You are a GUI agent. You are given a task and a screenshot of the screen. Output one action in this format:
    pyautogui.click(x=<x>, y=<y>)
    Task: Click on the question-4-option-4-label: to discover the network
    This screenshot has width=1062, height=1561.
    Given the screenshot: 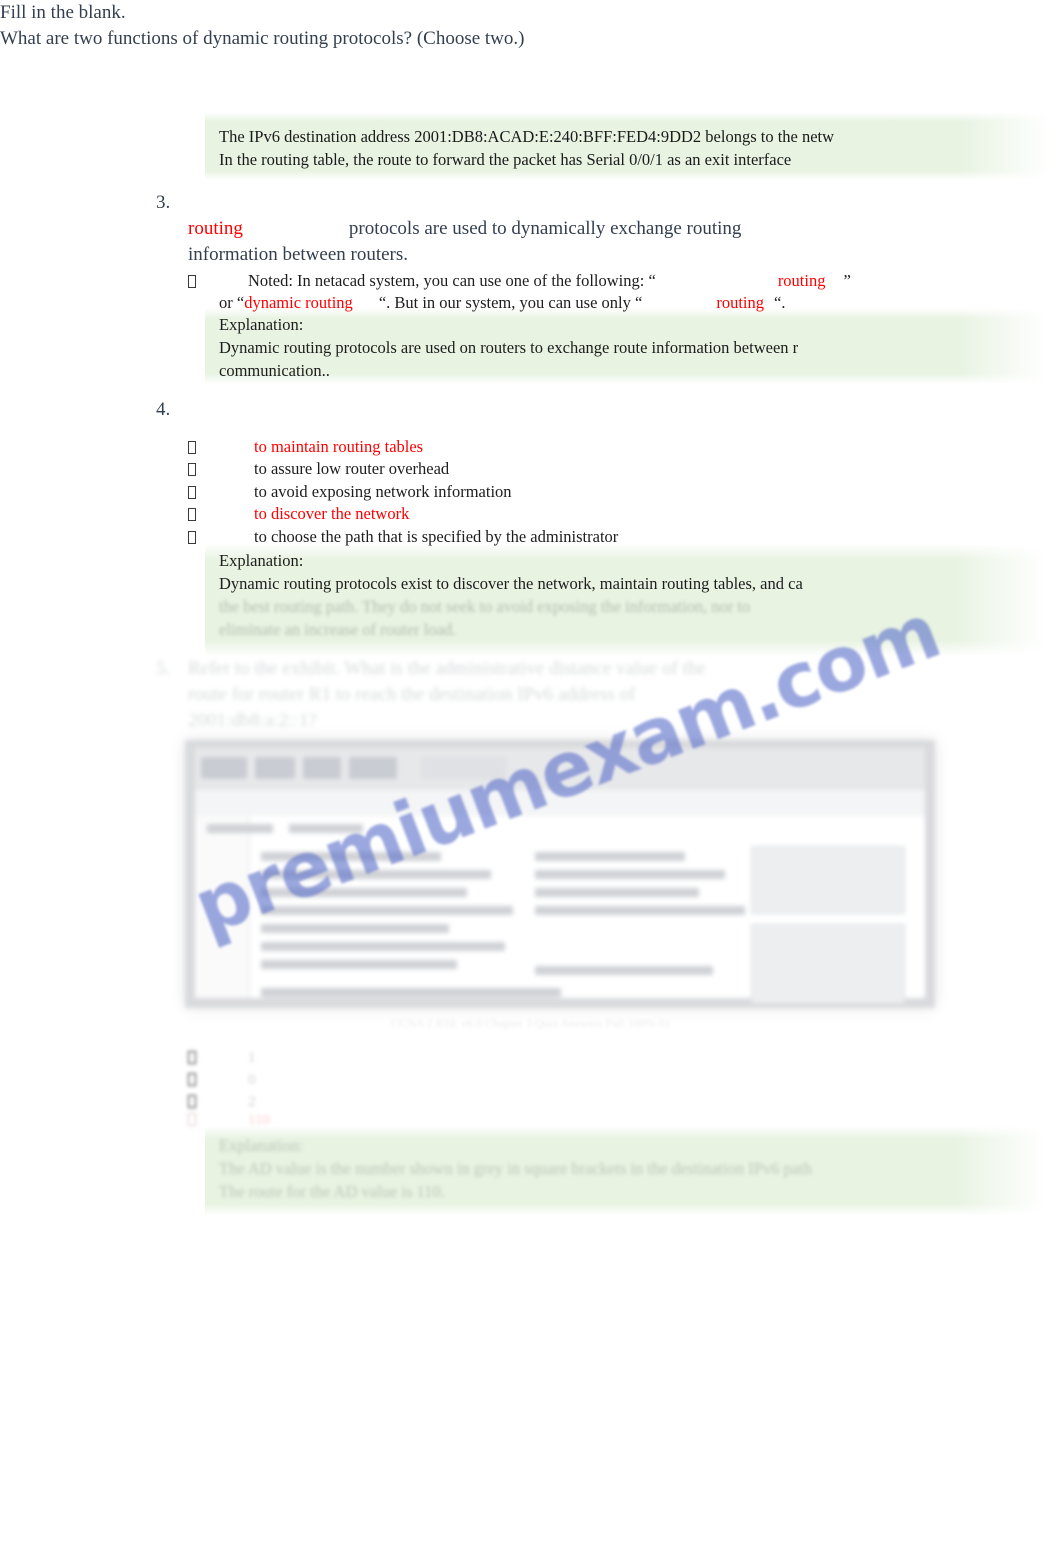 What is the action you would take?
    pyautogui.click(x=332, y=513)
    